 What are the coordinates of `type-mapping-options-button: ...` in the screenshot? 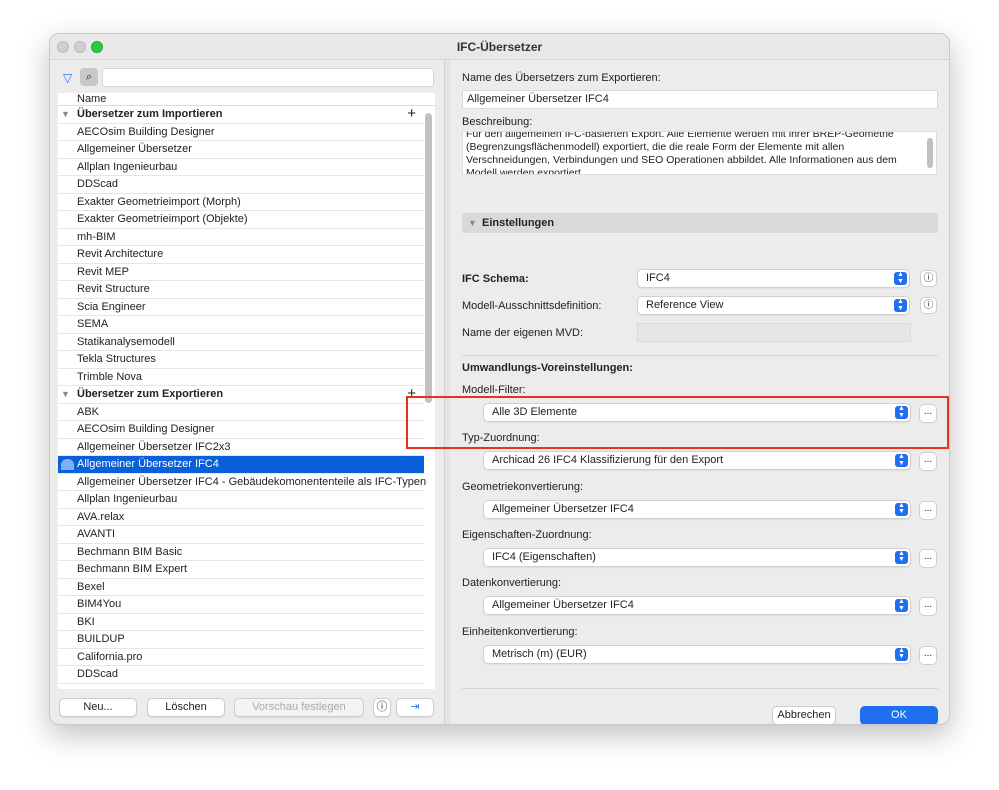 It's located at (928, 462).